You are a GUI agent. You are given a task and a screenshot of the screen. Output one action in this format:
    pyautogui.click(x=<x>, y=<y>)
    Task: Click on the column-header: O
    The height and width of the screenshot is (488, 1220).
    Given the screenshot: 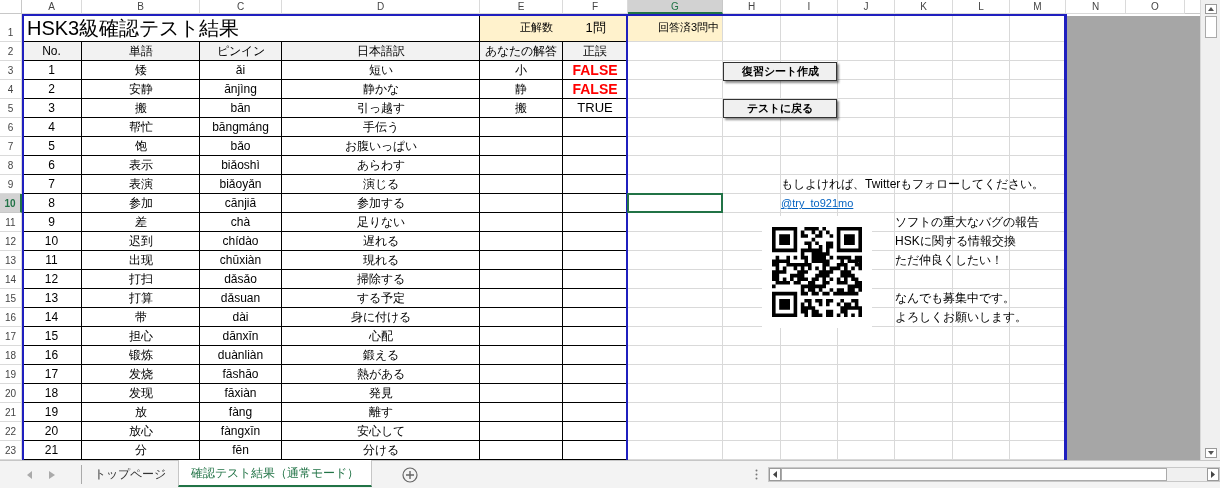 What is the action you would take?
    pyautogui.click(x=1155, y=7)
    